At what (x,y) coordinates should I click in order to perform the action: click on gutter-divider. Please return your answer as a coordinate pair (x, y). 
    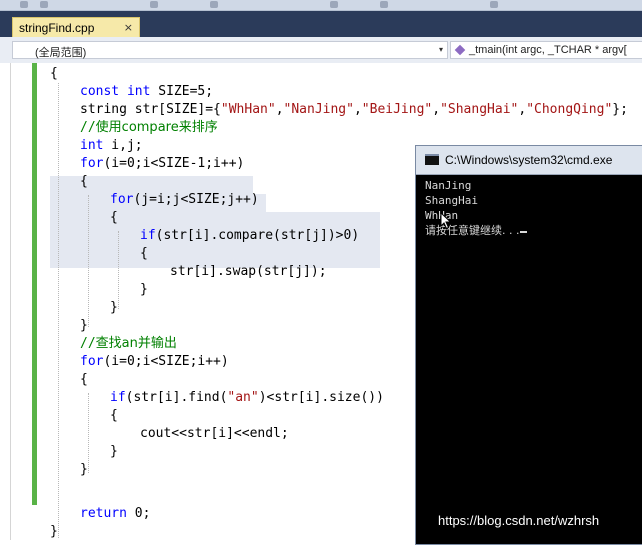
    Looking at the image, I should click on (10, 301).